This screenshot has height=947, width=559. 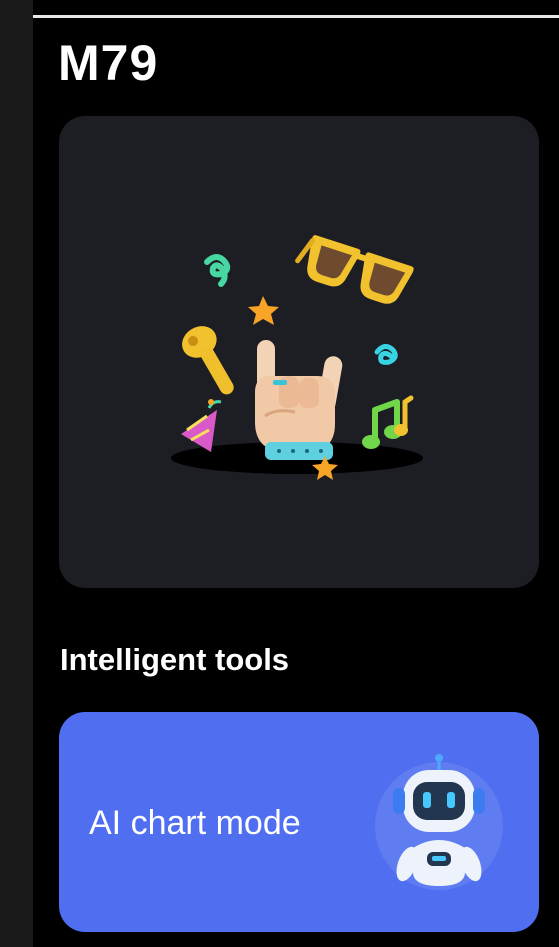 What do you see at coordinates (16, 473) in the screenshot?
I see `left-bezel` at bounding box center [16, 473].